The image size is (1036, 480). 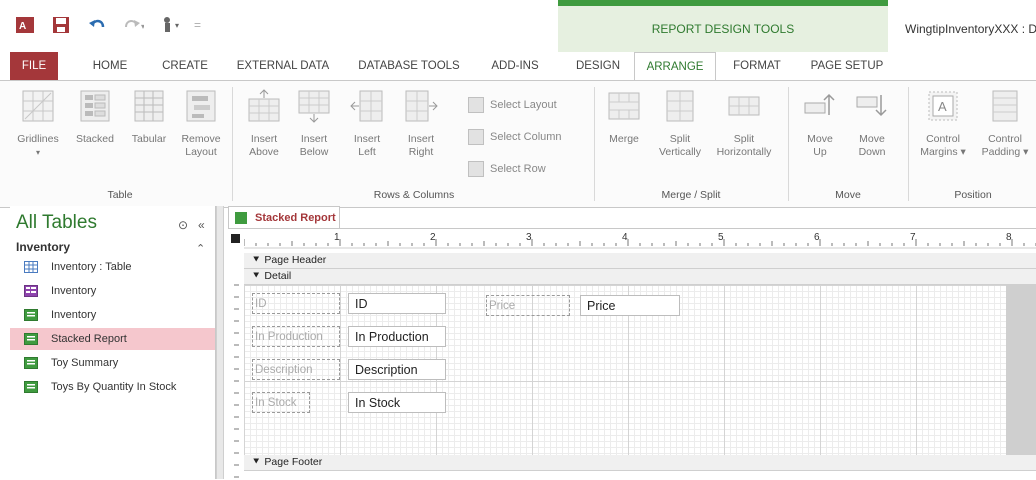 What do you see at coordinates (201, 124) in the screenshot?
I see `remove-layout-button: Remove Layout` at bounding box center [201, 124].